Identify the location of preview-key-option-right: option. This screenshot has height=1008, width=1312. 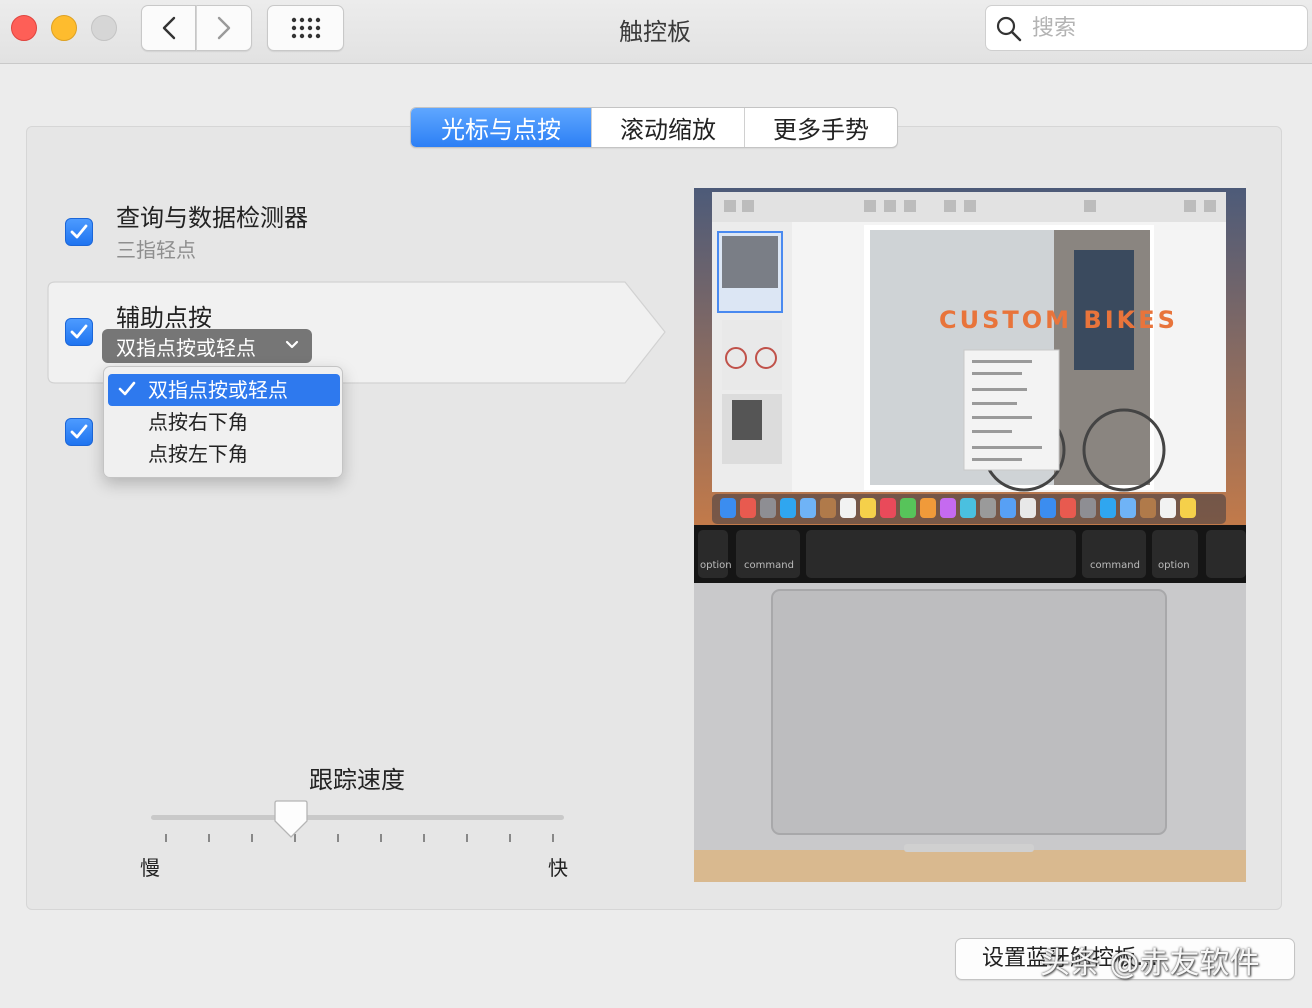
(1174, 565).